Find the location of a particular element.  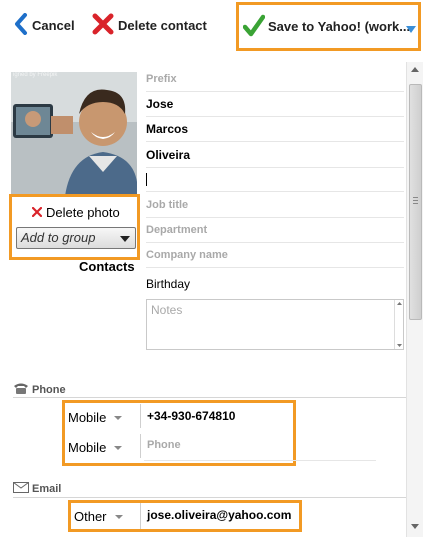

small-x-icon is located at coordinates (37, 212).